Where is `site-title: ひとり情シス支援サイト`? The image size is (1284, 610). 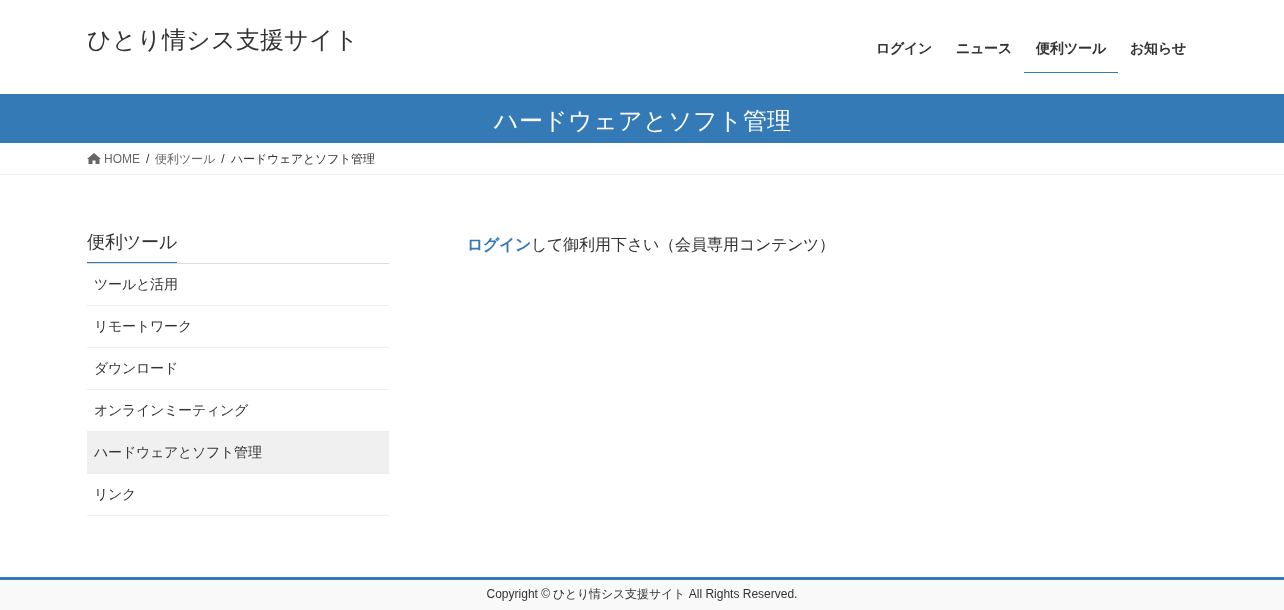
site-title: ひとり情シス支援サイト is located at coordinates (223, 40).